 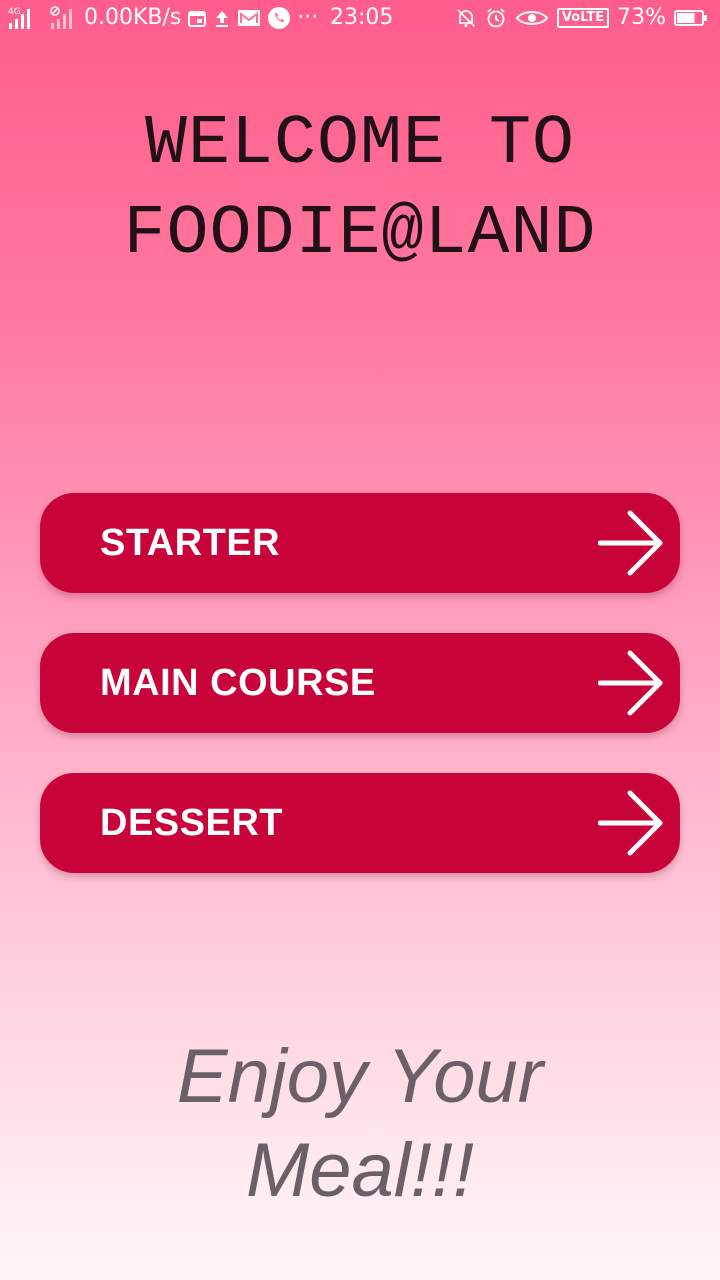 I want to click on dessert-button: DESSERT, so click(x=360, y=823).